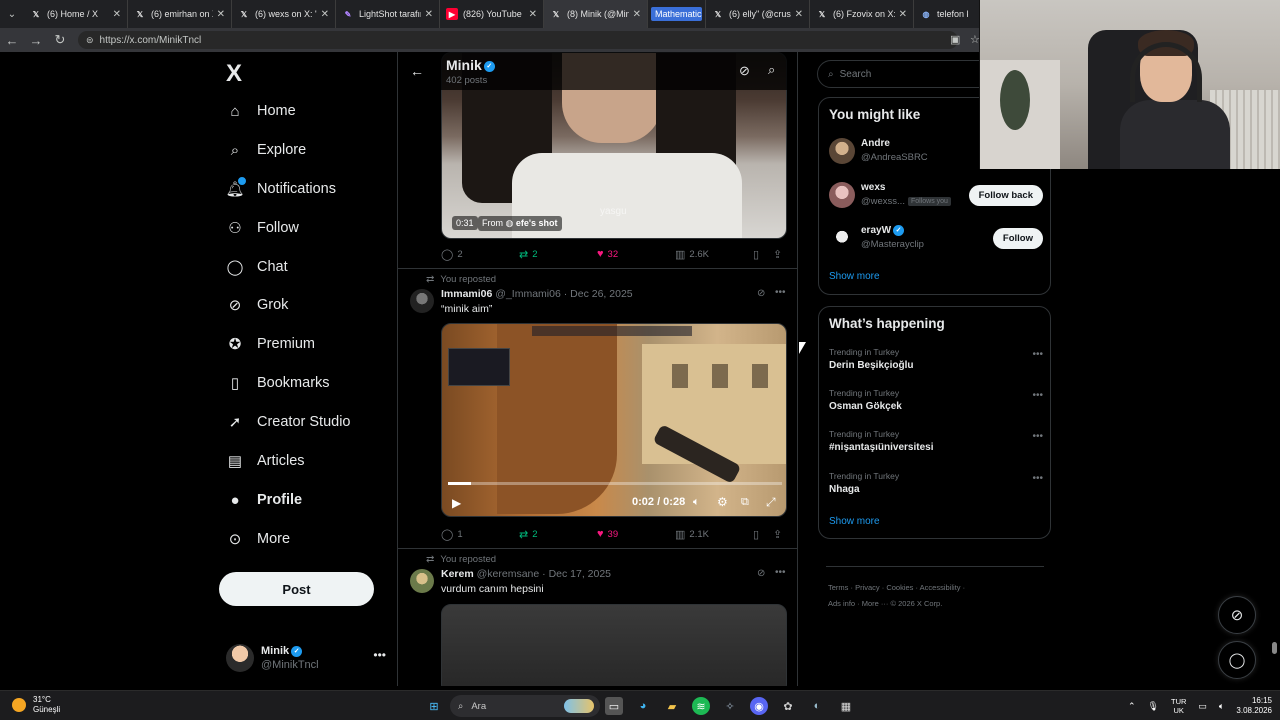  Describe the element at coordinates (758, 14) in the screenshot. I see `browser-tab: 𝕏 (6) elly" (@crushca ✕` at that location.